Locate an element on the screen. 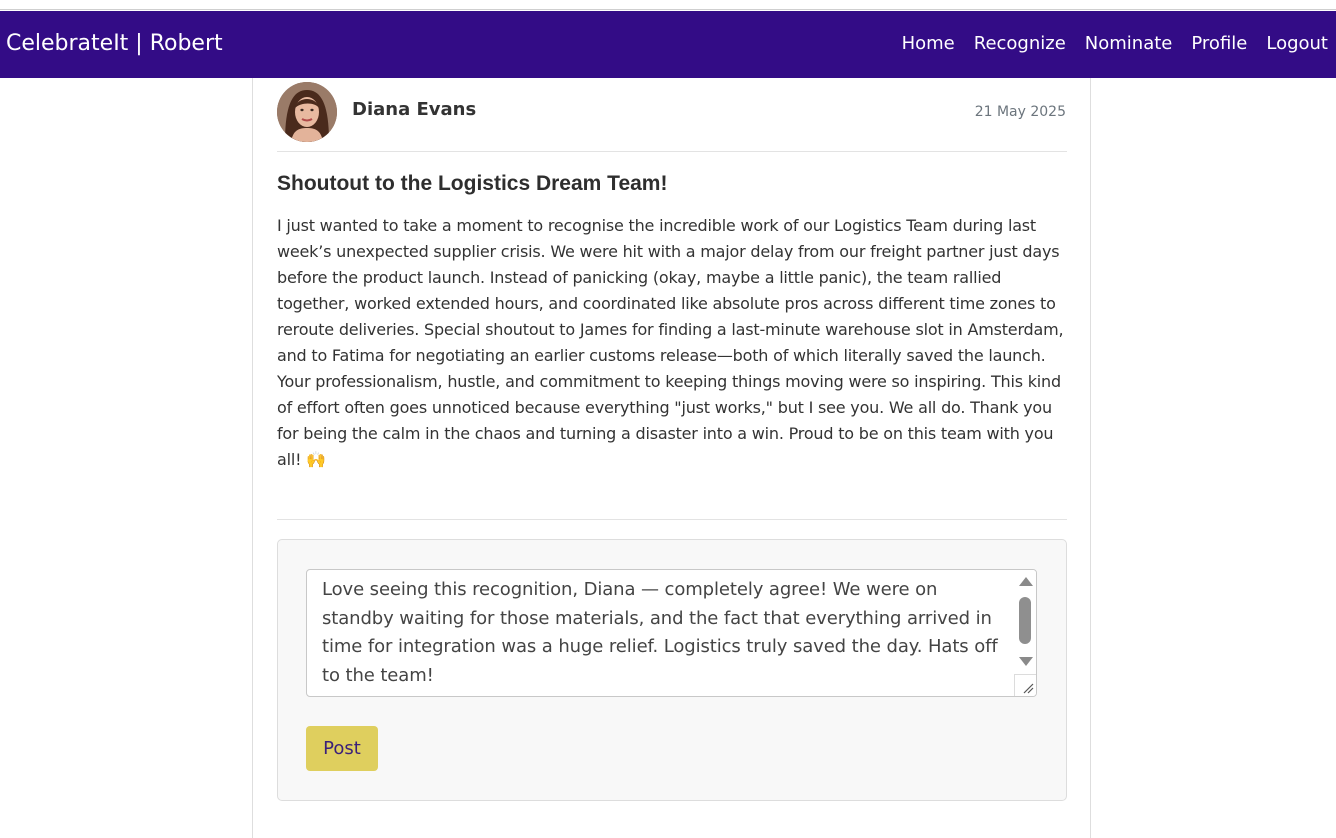 Image resolution: width=1336 pixels, height=838 pixels. header-divider is located at coordinates (672, 151).